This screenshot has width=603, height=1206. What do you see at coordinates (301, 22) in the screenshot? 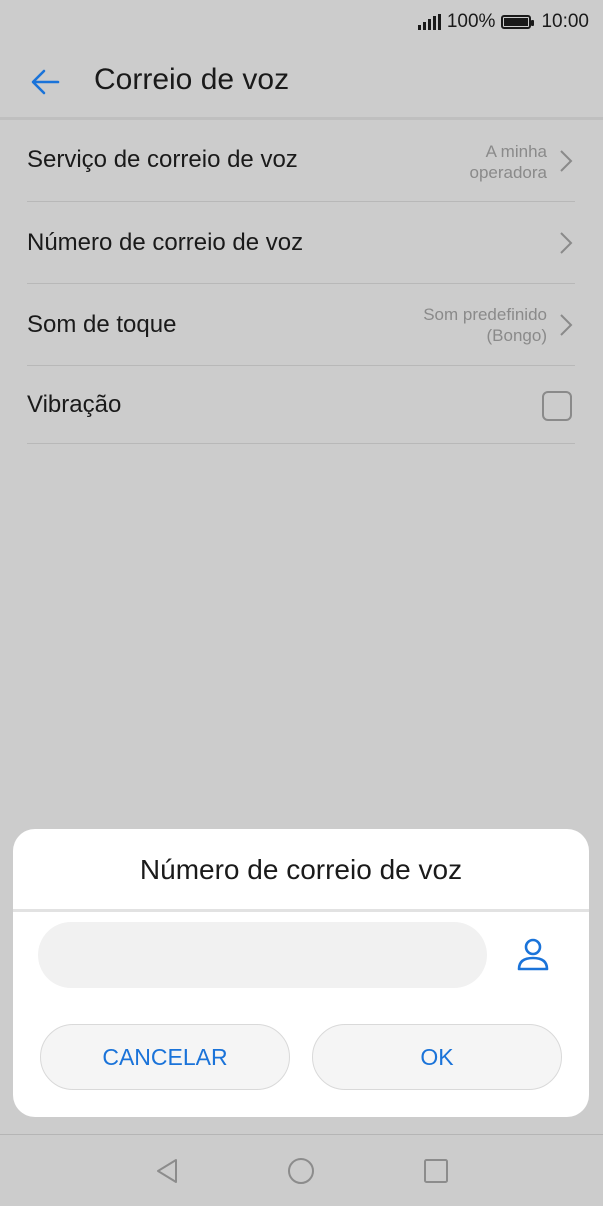
I see `status-bar: 100% 10:00` at bounding box center [301, 22].